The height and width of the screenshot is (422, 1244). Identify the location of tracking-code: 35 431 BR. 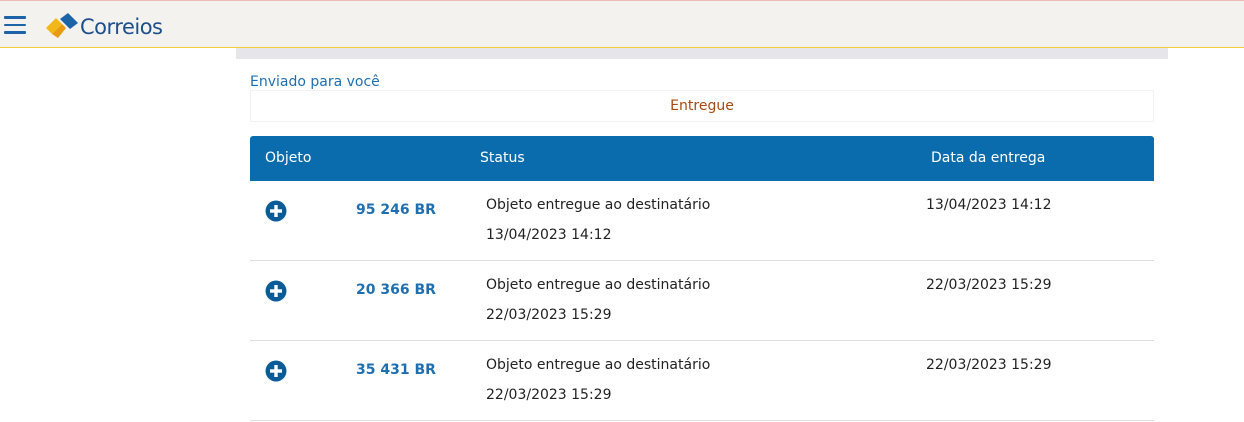
(396, 370).